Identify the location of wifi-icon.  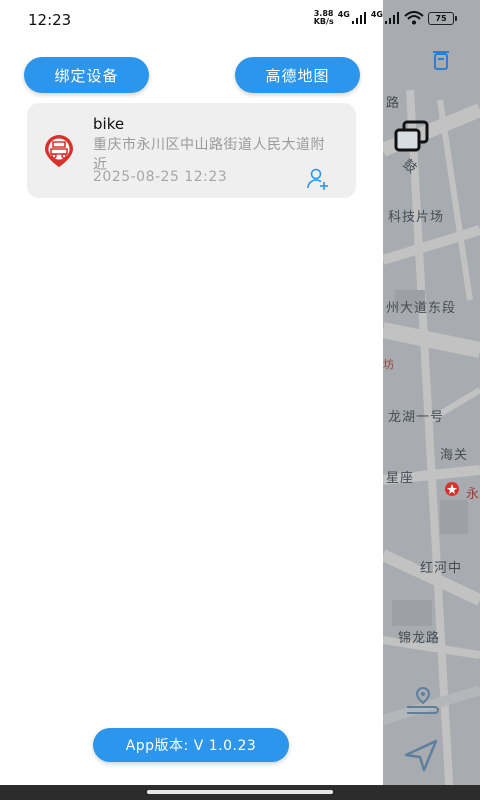
(414, 18).